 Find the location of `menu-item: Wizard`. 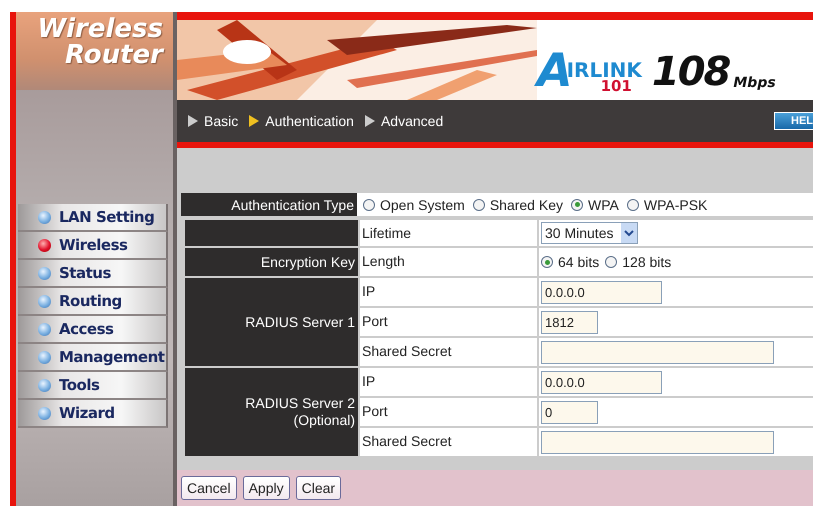

menu-item: Wizard is located at coordinates (93, 414).